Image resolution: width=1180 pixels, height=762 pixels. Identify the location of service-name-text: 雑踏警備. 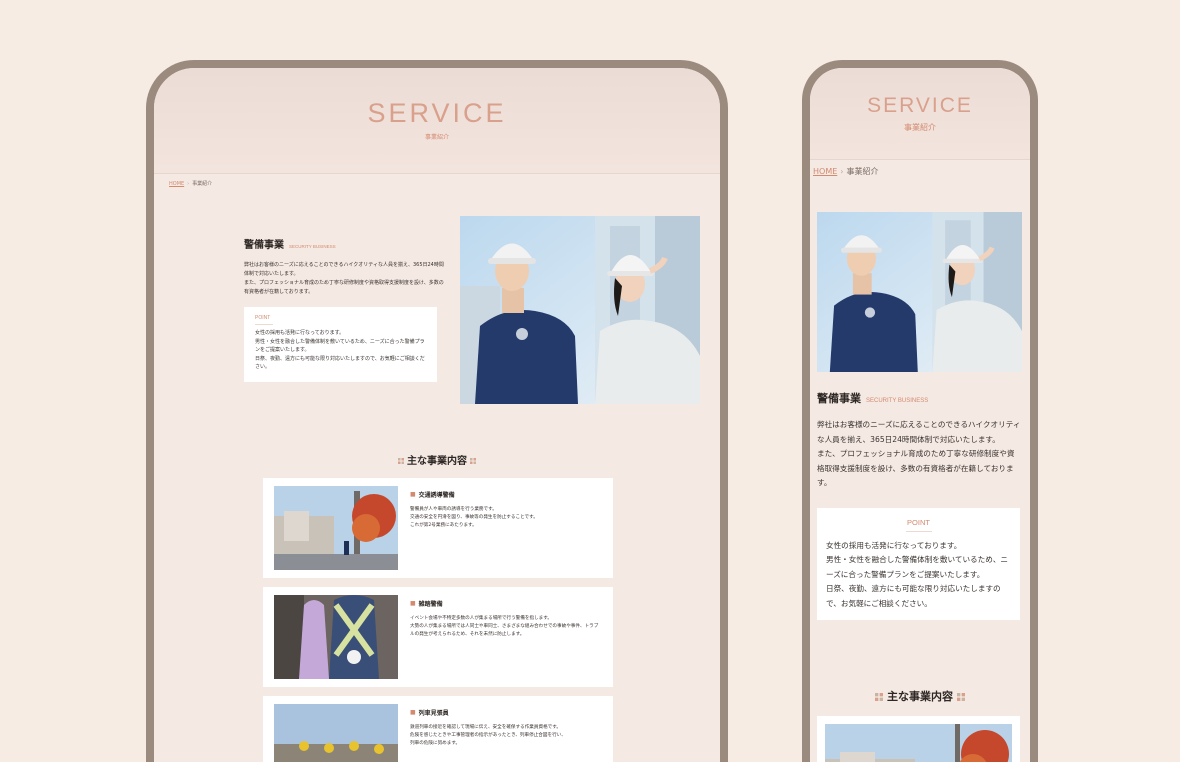
(430, 604).